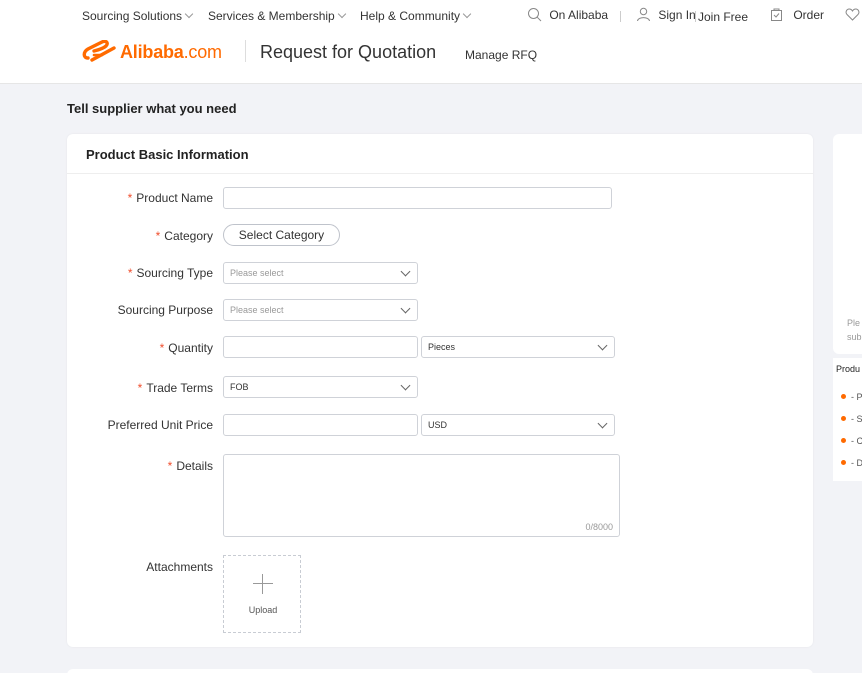 The width and height of the screenshot is (862, 673). I want to click on trade-terms-select: FOB, so click(320, 387).